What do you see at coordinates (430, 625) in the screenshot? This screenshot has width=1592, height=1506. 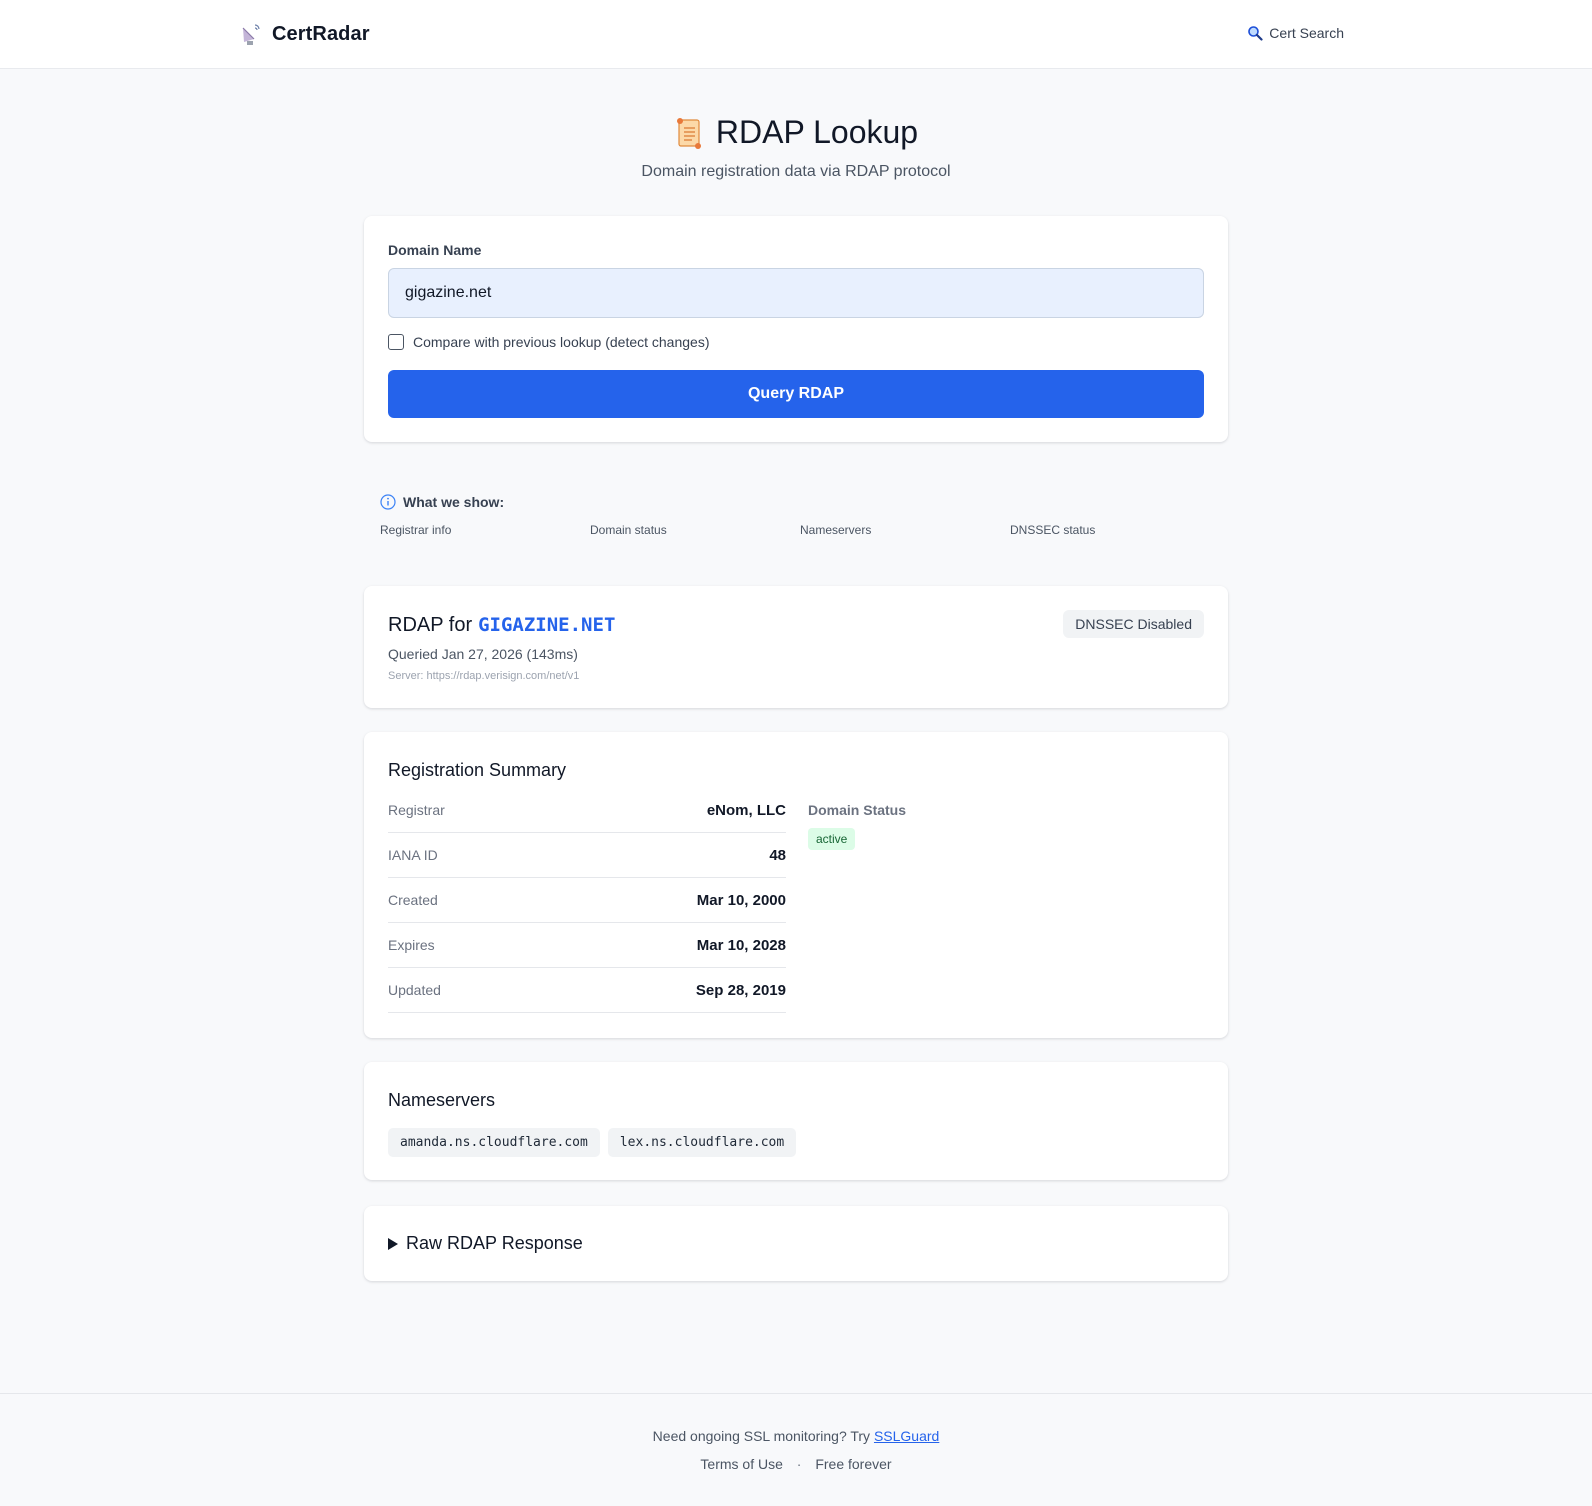 I see `result-title-prefix: RDAP for` at bounding box center [430, 625].